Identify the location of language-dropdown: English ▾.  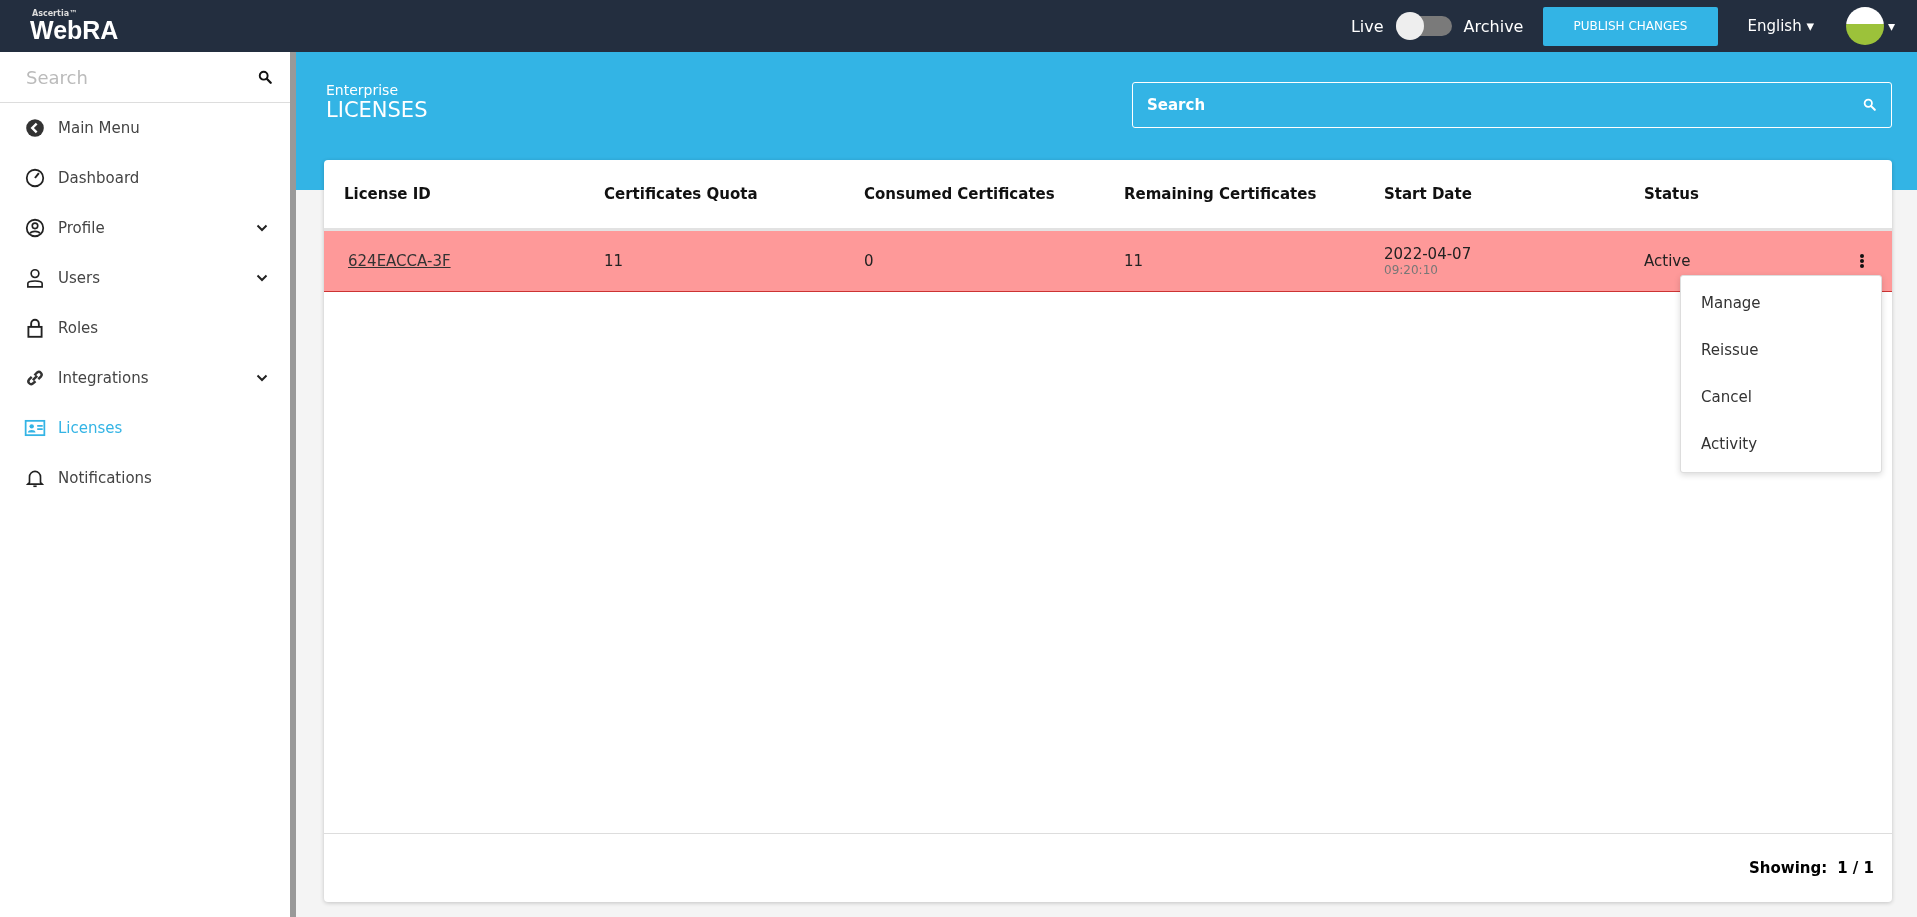
(1780, 26).